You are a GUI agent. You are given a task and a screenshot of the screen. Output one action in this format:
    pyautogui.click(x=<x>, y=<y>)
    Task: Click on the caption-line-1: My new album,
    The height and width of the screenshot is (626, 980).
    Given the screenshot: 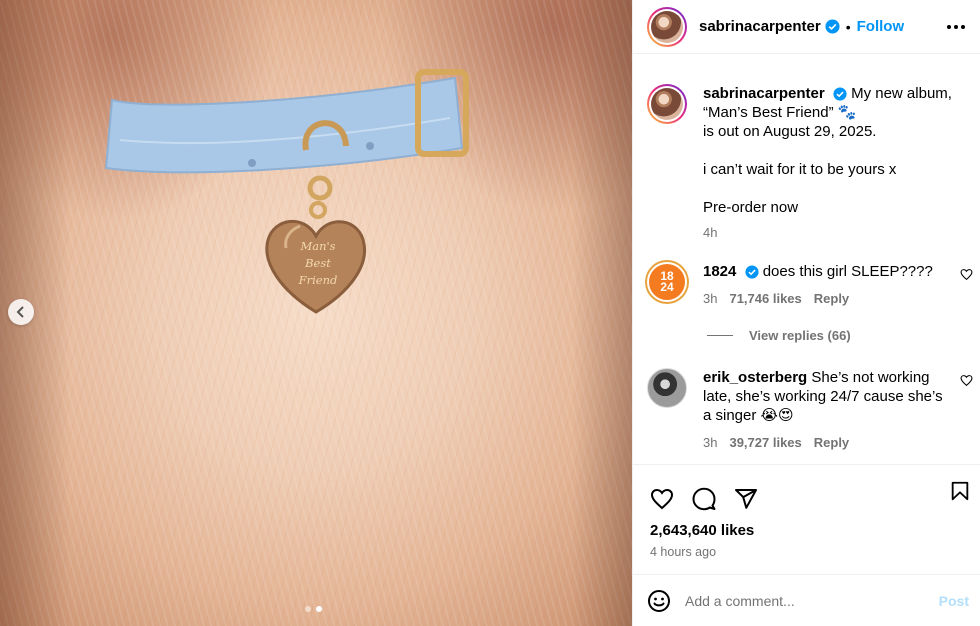 What is the action you would take?
    pyautogui.click(x=901, y=93)
    